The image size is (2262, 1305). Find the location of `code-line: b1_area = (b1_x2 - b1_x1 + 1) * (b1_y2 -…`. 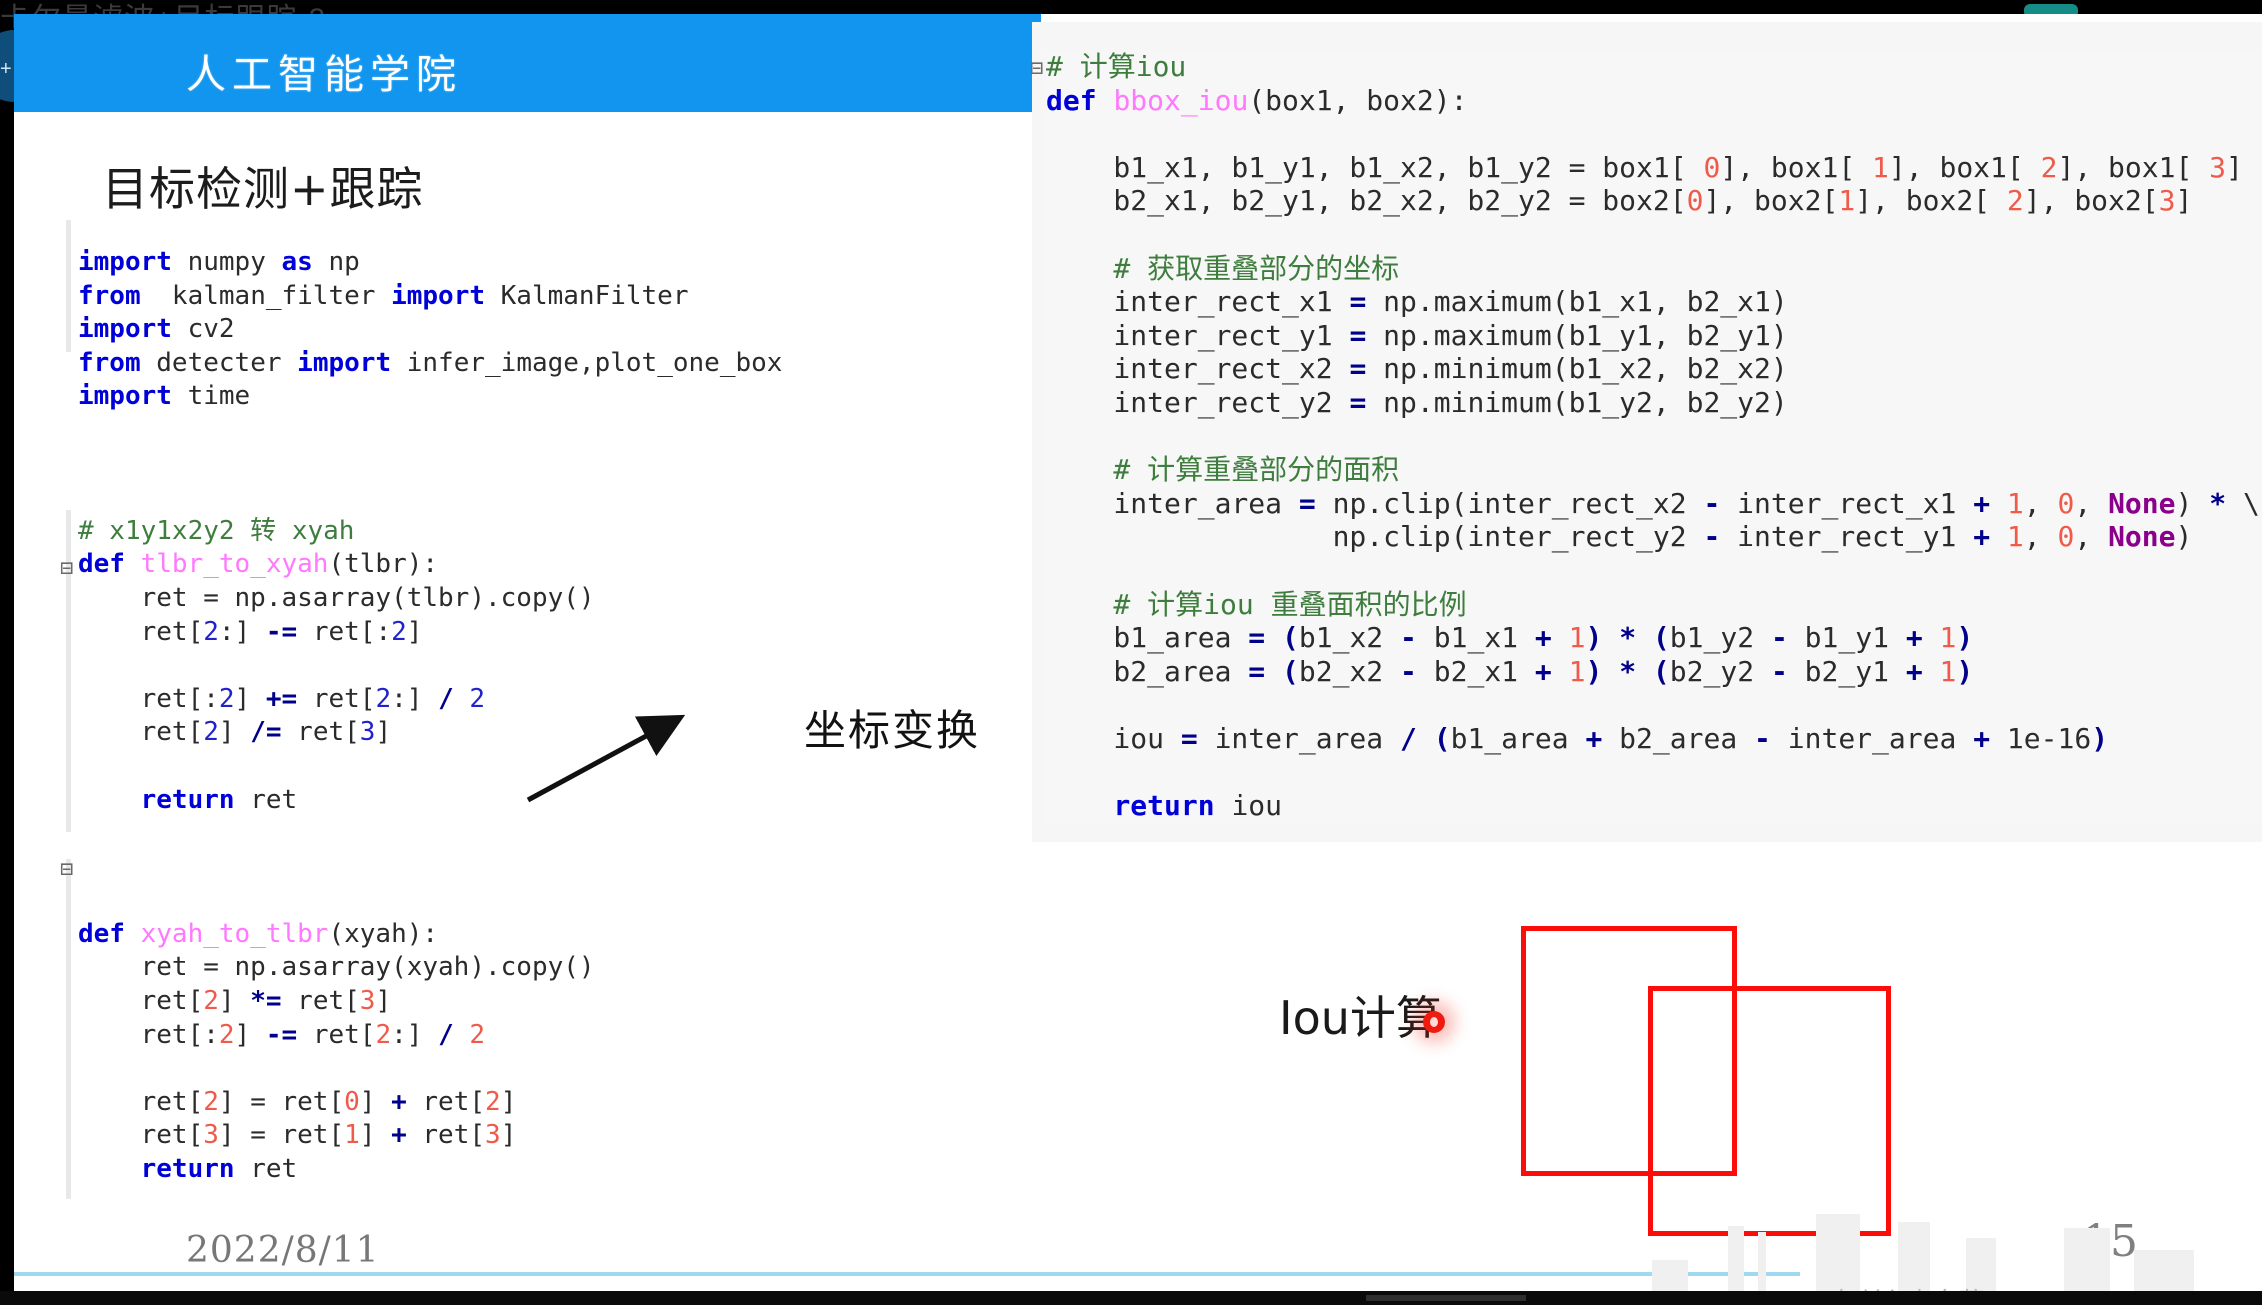

code-line: b1_area = (b1_x2 - b1_x1 + 1) * (b1_y2 -… is located at coordinates (1510, 638).